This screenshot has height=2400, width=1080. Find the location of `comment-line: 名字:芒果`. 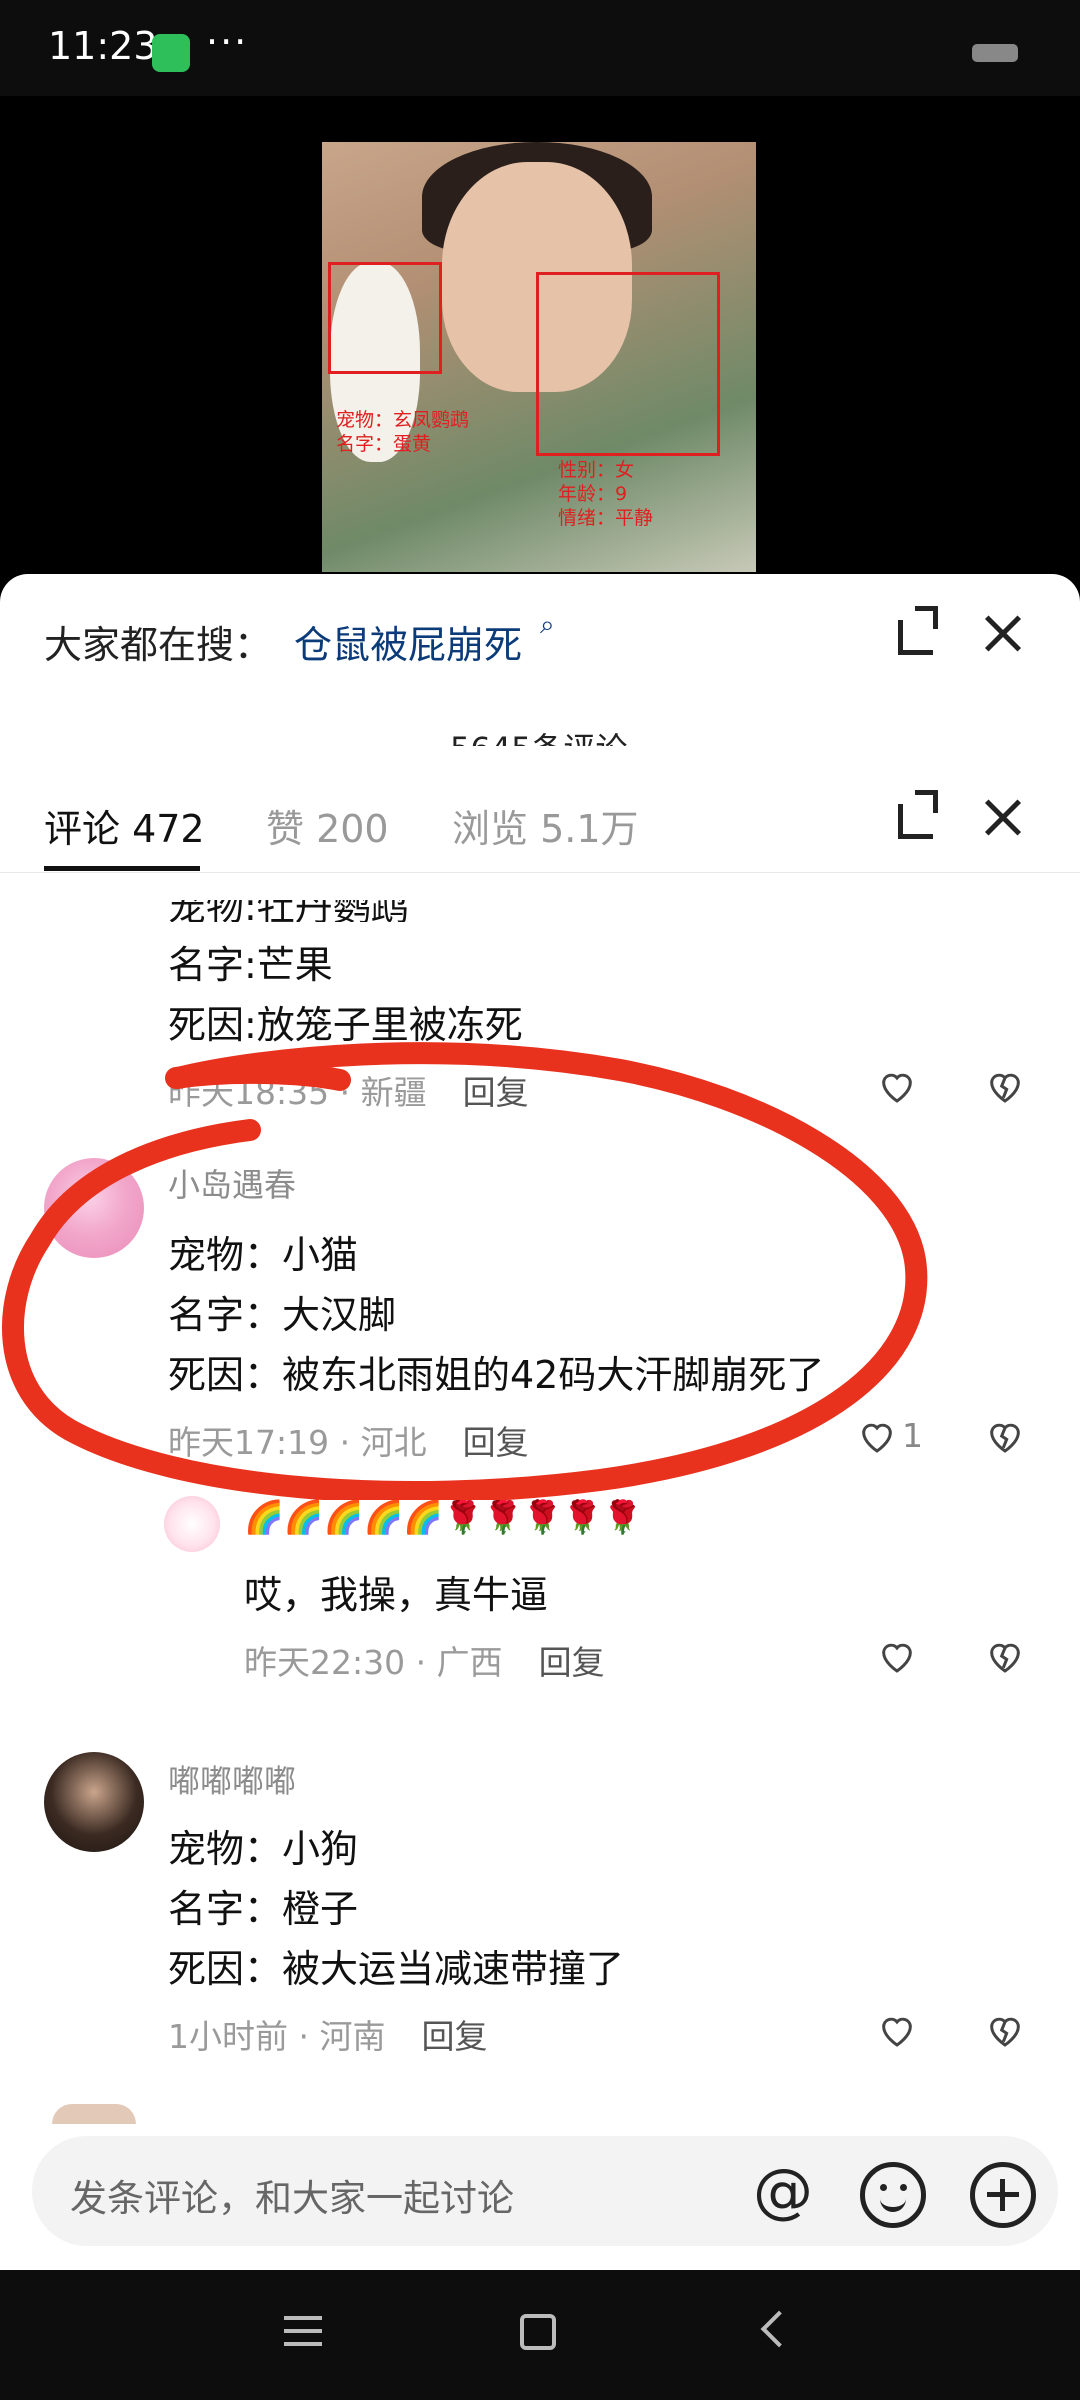

comment-line: 名字:芒果 is located at coordinates (250, 965).